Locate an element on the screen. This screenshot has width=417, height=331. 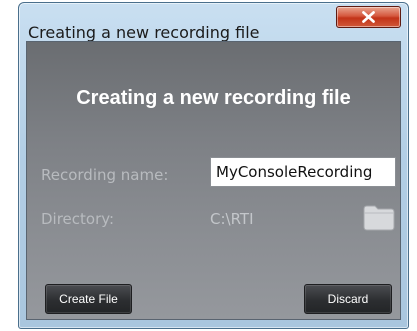
folder-icon is located at coordinates (379, 218).